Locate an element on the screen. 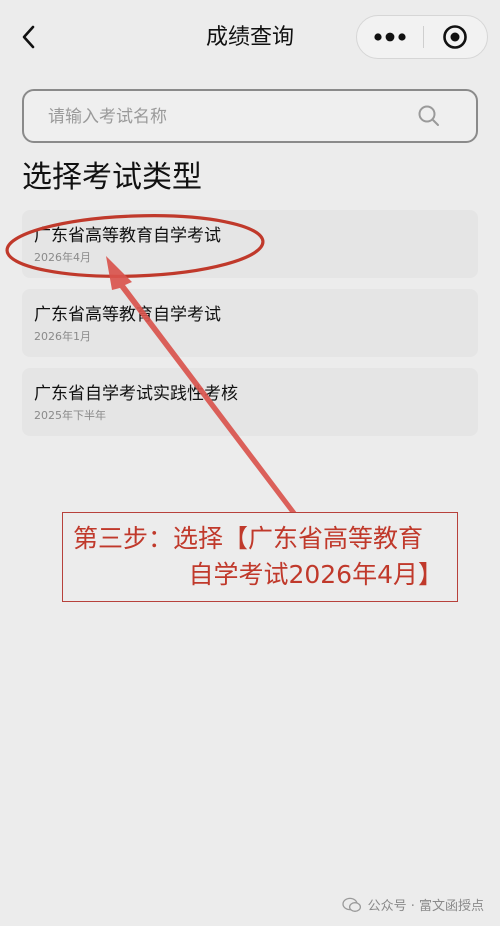 This screenshot has height=926, width=500. search-input is located at coordinates (228, 117).